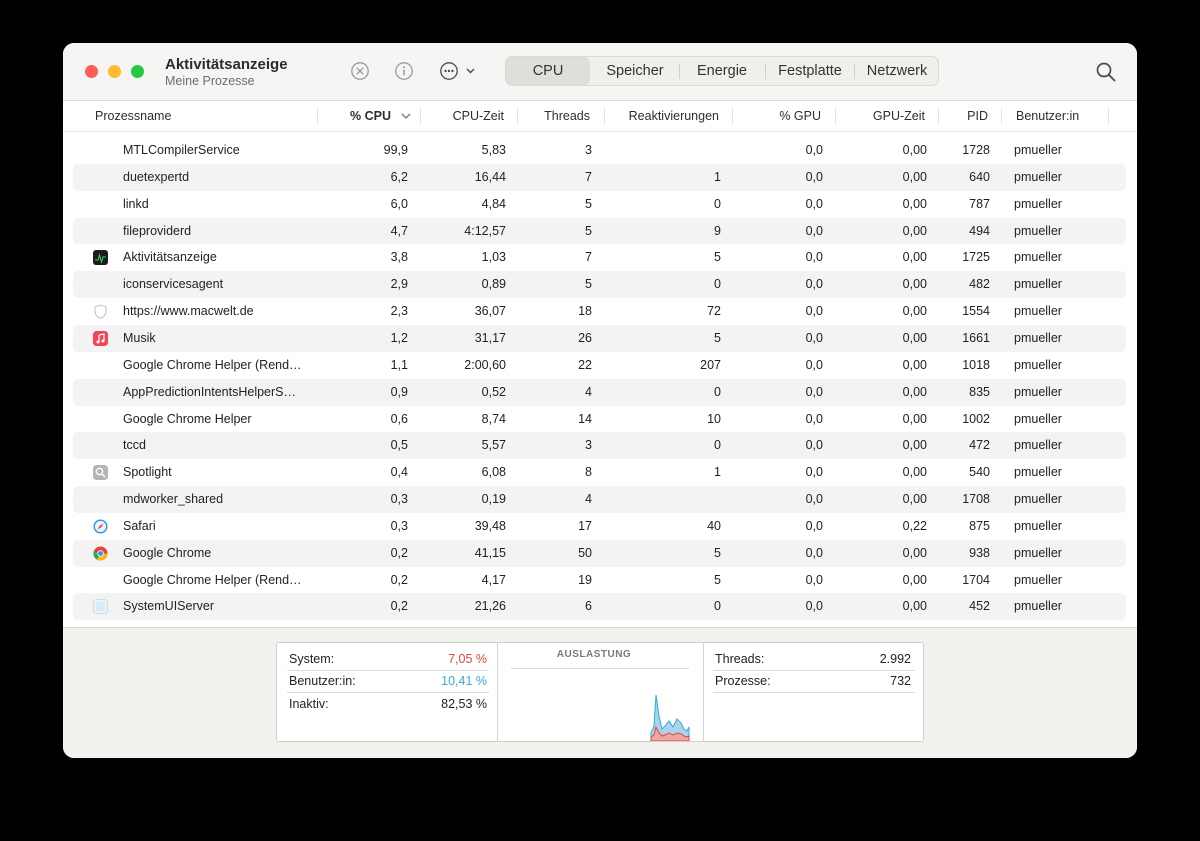 This screenshot has height=841, width=1200. I want to click on pid-cell: 540, so click(979, 472).